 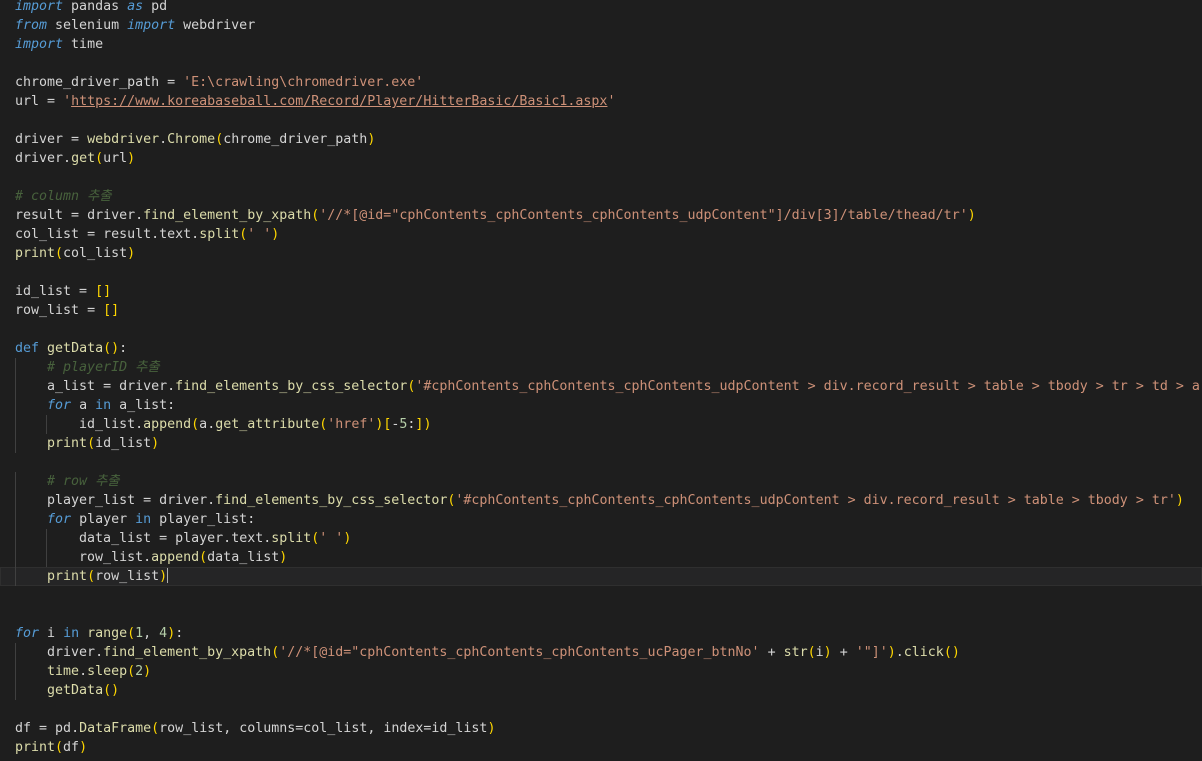 I want to click on code-line: # column 추출, so click(x=601, y=196).